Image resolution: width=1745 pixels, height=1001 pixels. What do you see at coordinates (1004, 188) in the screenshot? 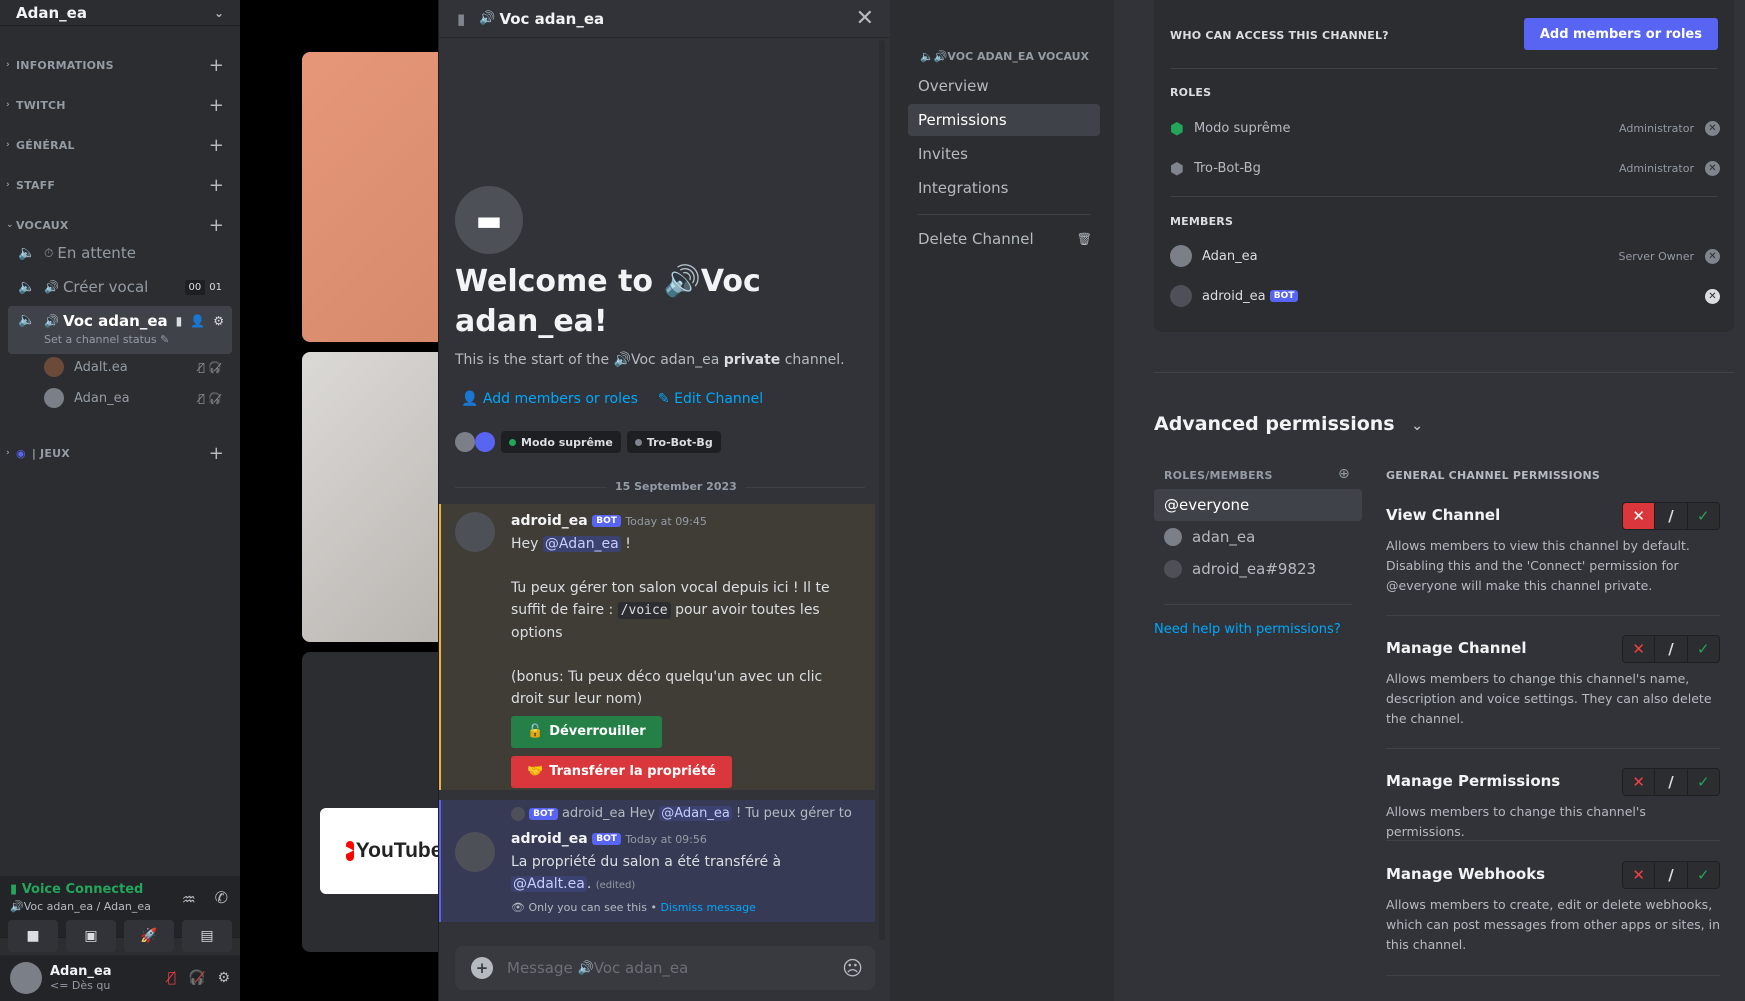
I see `nav-integrations: Integrations` at bounding box center [1004, 188].